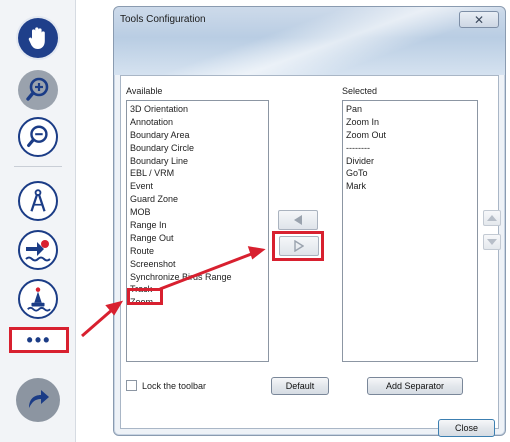 Image resolution: width=510 pixels, height=442 pixels. I want to click on zoom-out-icon, so click(37, 136).